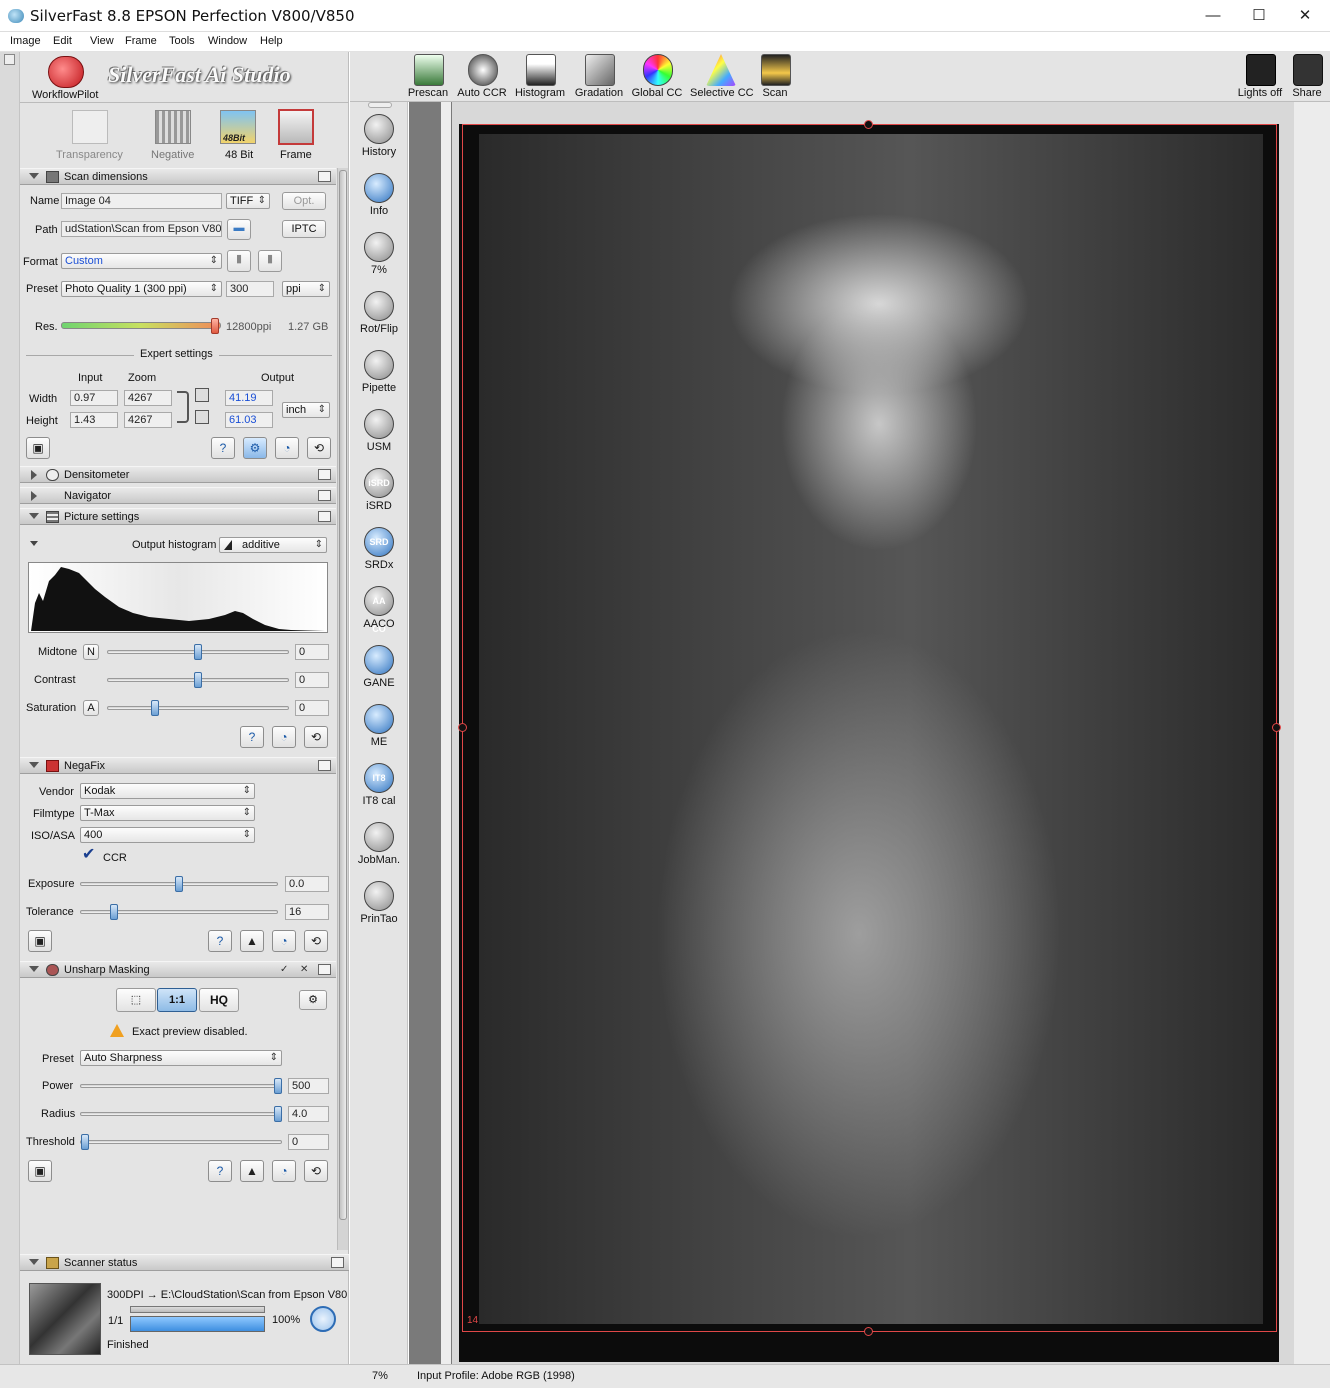  What do you see at coordinates (313, 1000) in the screenshot?
I see `usm-settings-gear-icon: ⚙` at bounding box center [313, 1000].